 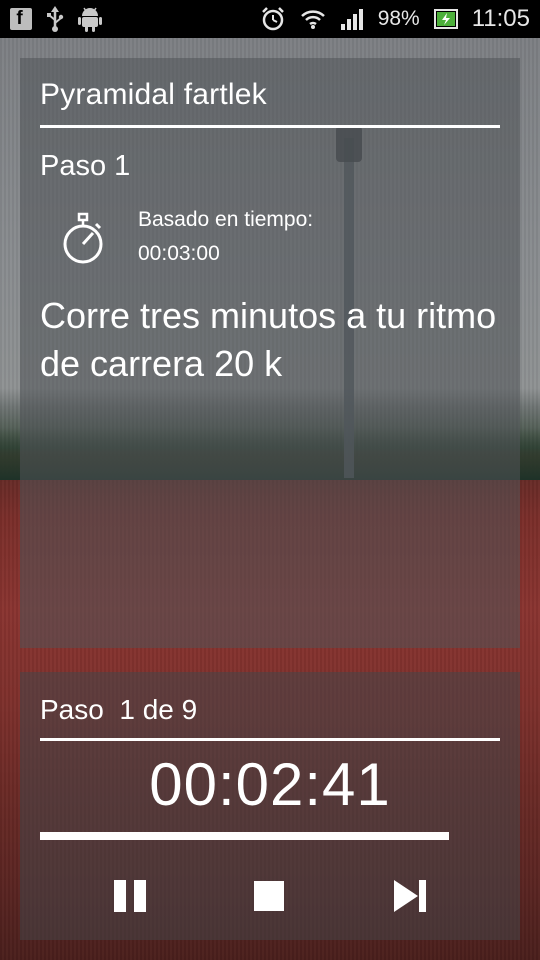 What do you see at coordinates (313, 19) in the screenshot?
I see `wifi-icon` at bounding box center [313, 19].